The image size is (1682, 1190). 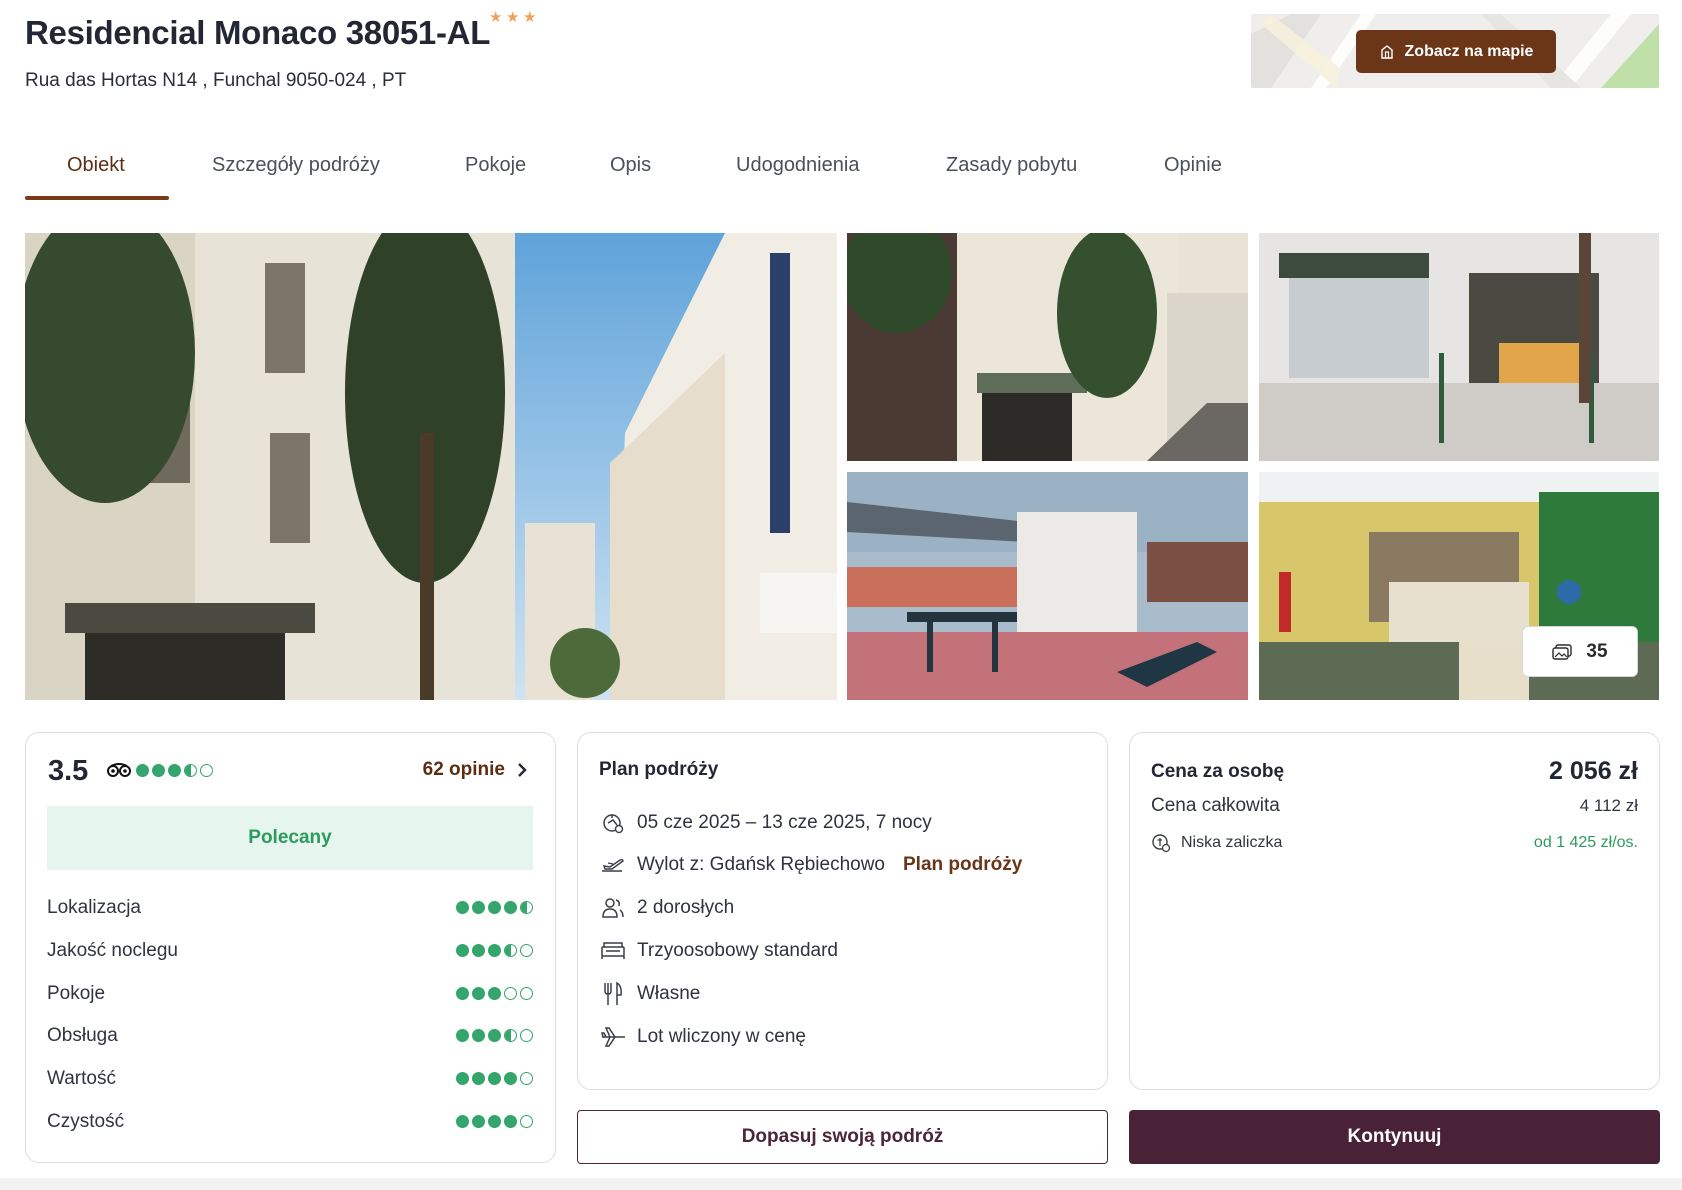 What do you see at coordinates (463, 769) in the screenshot?
I see `reviews-count: 62 opinie` at bounding box center [463, 769].